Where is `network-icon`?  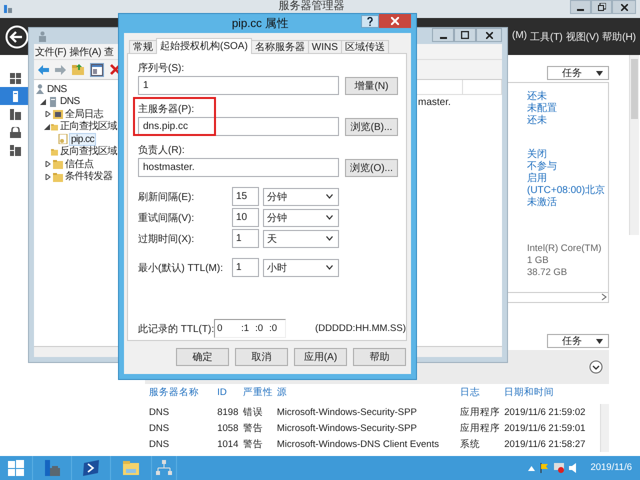 network-icon is located at coordinates (559, 468).